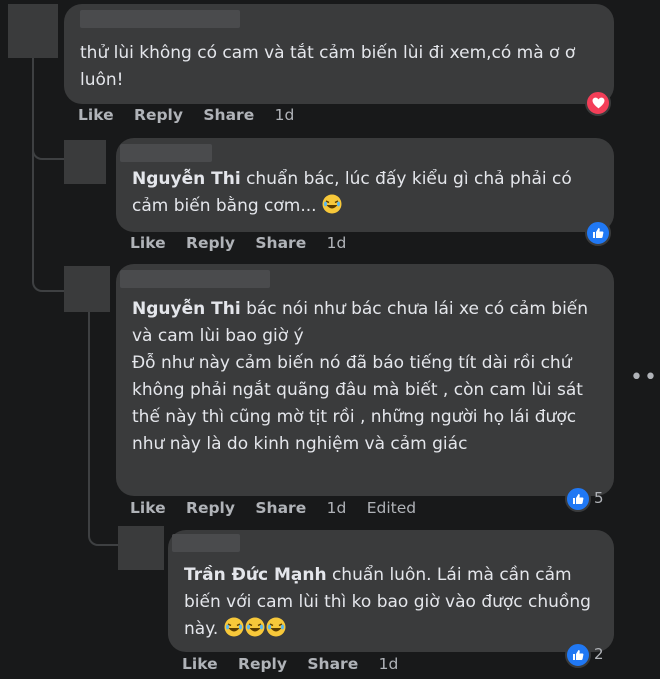 This screenshot has width=660, height=679. What do you see at coordinates (598, 103) in the screenshot?
I see `heart-reaction-icon` at bounding box center [598, 103].